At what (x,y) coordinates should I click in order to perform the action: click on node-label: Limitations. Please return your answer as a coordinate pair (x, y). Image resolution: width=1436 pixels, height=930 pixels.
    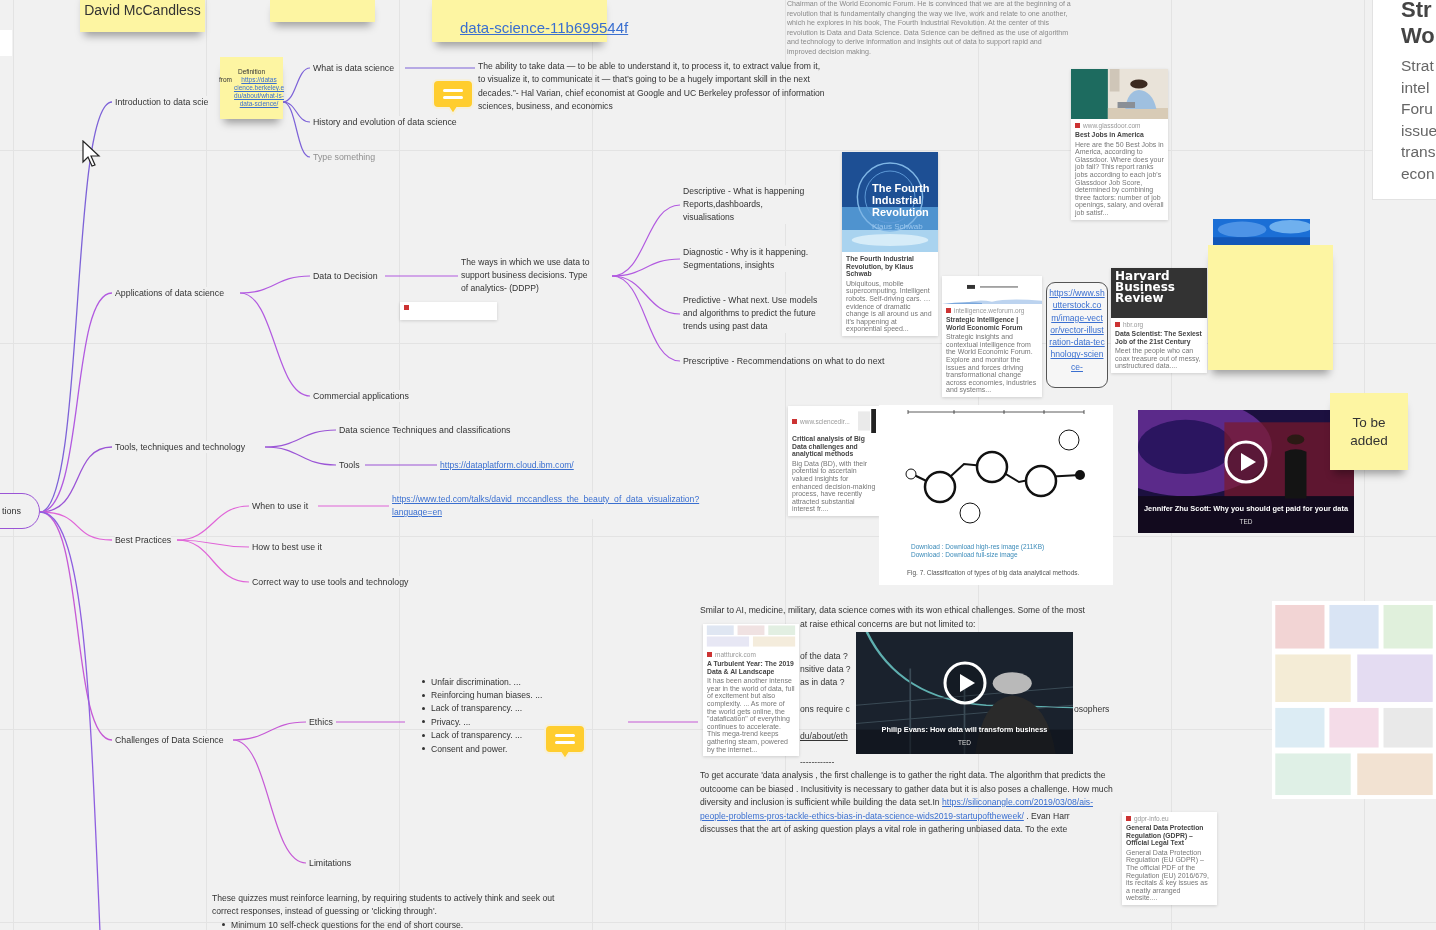
    Looking at the image, I should click on (330, 863).